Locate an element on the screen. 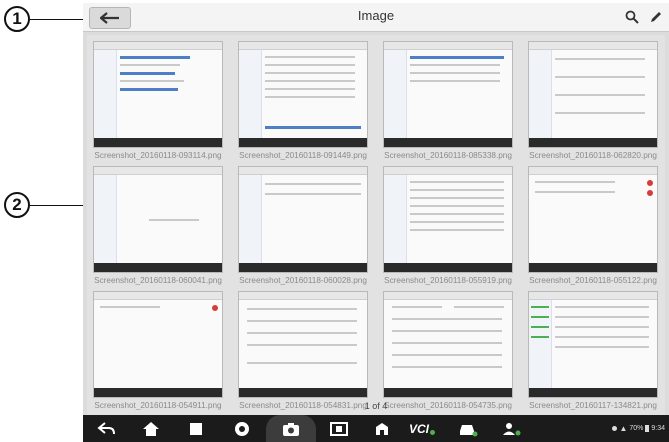  status-area: ▲ 70% 9:34 is located at coordinates (638, 428).